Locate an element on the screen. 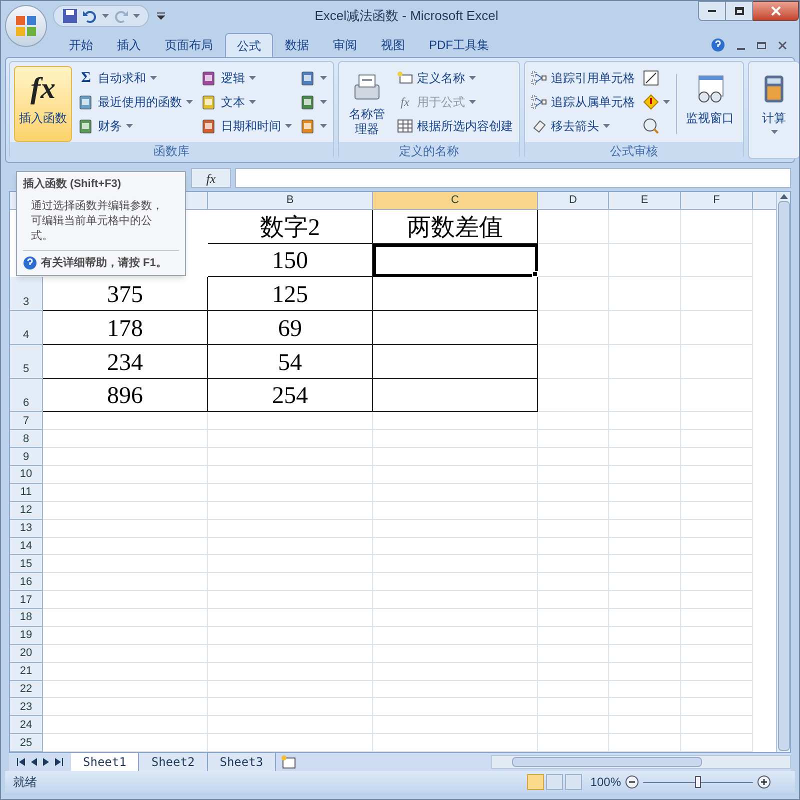 This screenshot has height=800, width=800. zoom-out-icon is located at coordinates (632, 782).